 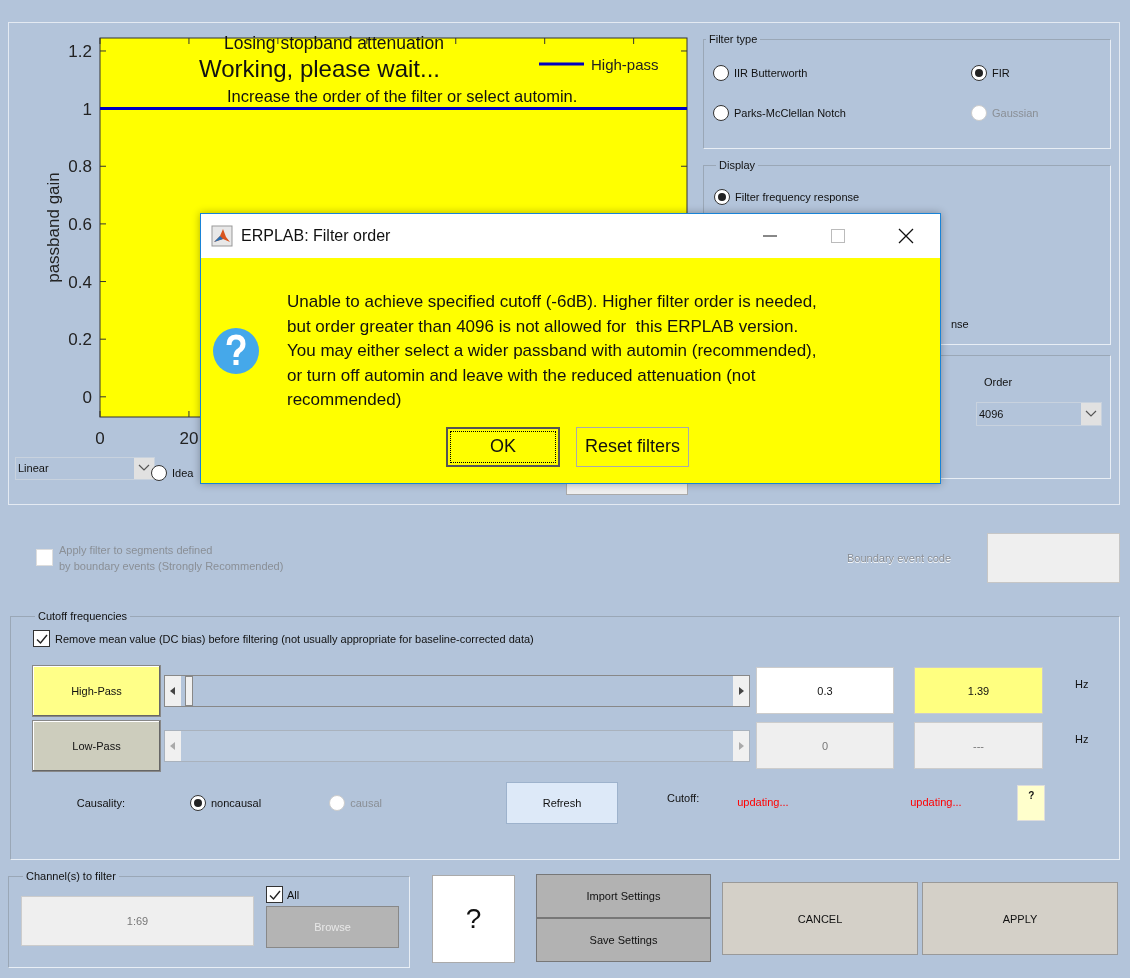 What do you see at coordinates (80, 282) in the screenshot?
I see `tick-label: 0.4` at bounding box center [80, 282].